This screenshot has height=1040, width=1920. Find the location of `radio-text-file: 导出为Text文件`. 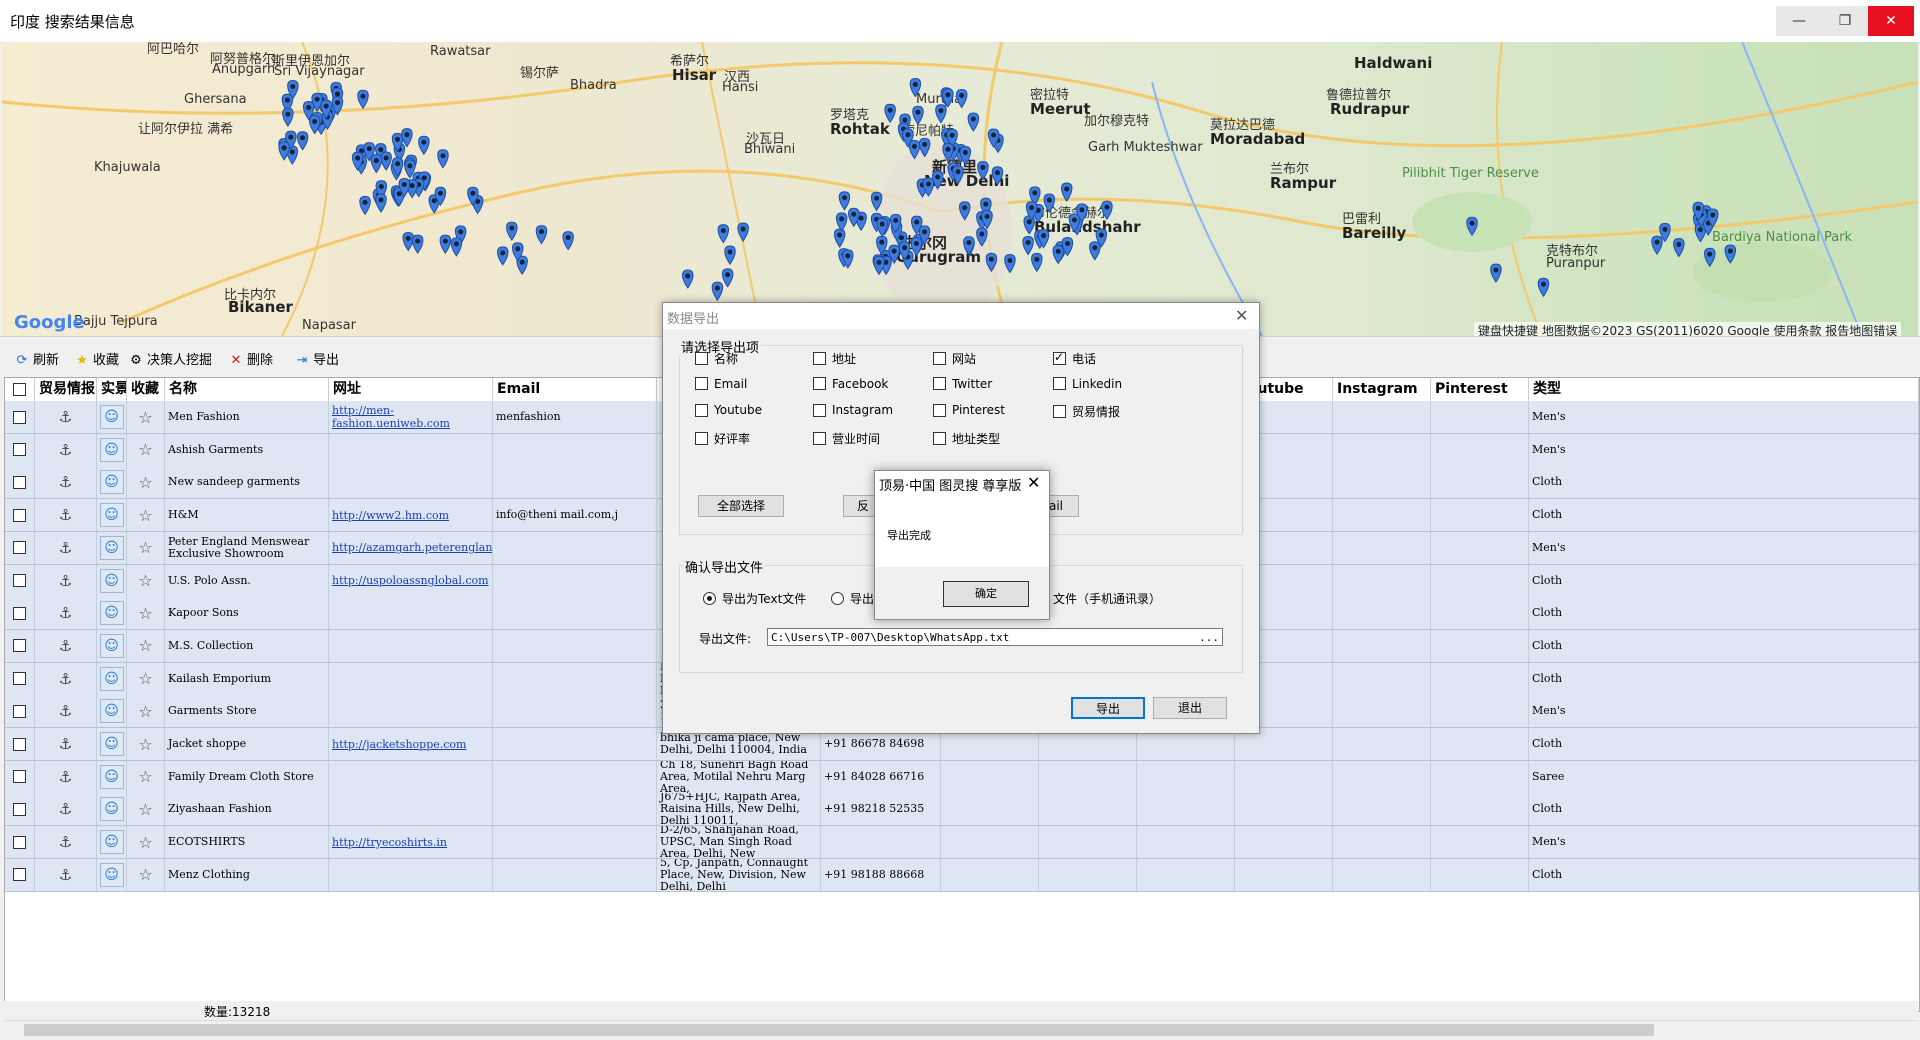

radio-text-file: 导出为Text文件 is located at coordinates (754, 598).